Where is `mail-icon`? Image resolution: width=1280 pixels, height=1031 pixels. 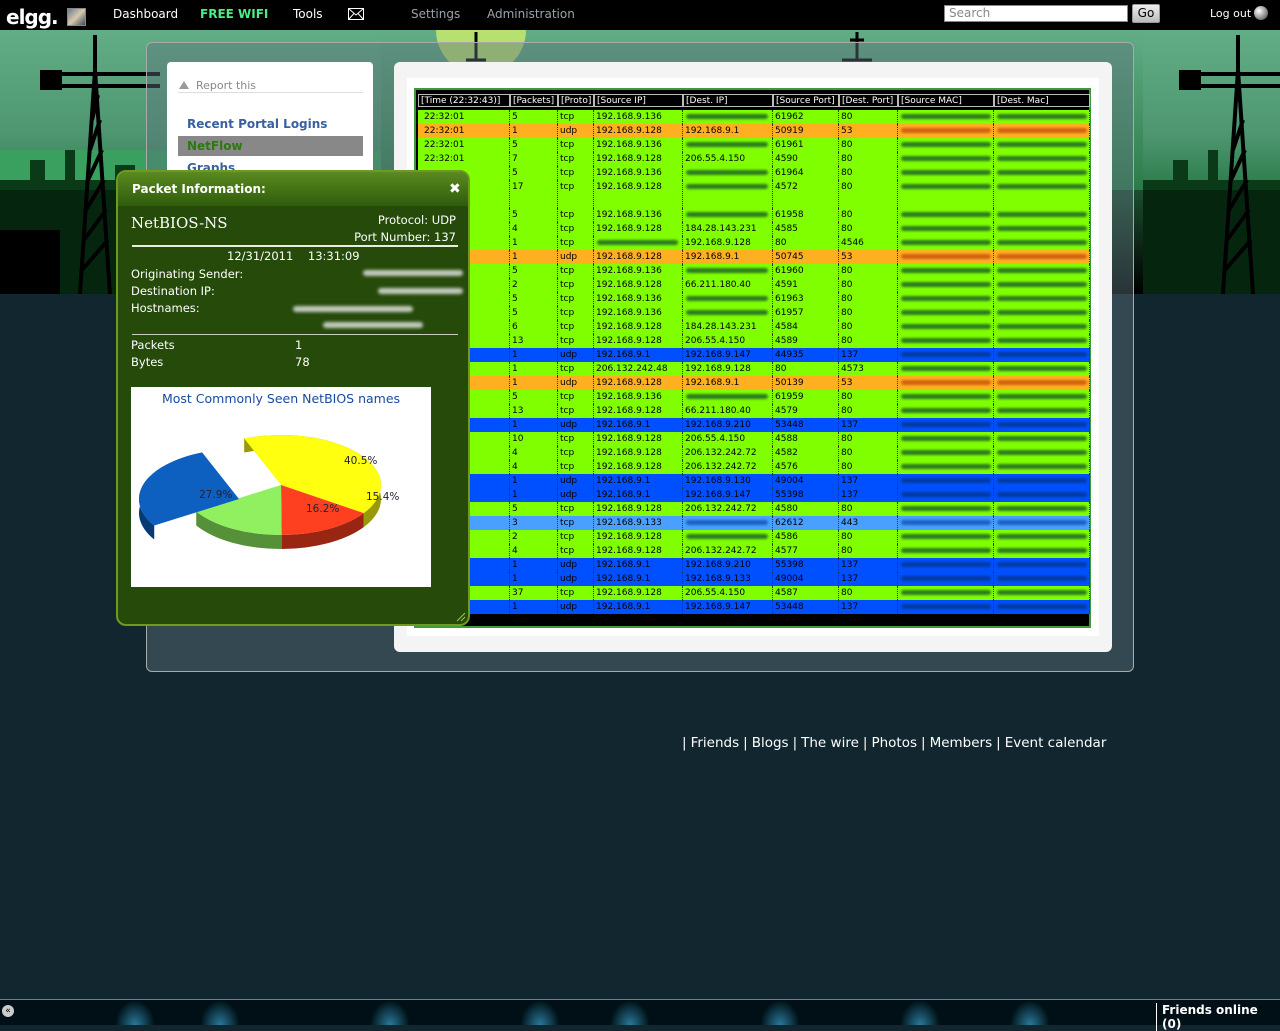 mail-icon is located at coordinates (356, 14).